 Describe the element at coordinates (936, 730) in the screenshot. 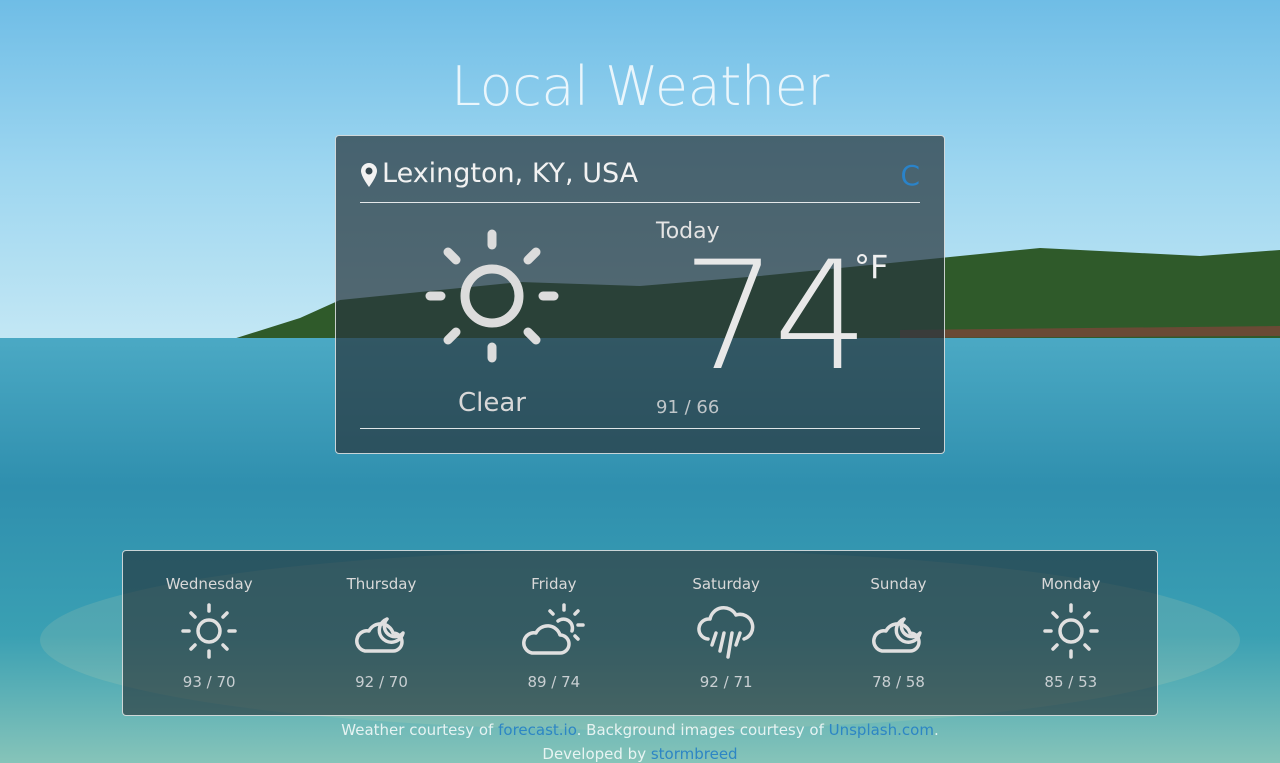

I see `credits-suffix: .` at that location.